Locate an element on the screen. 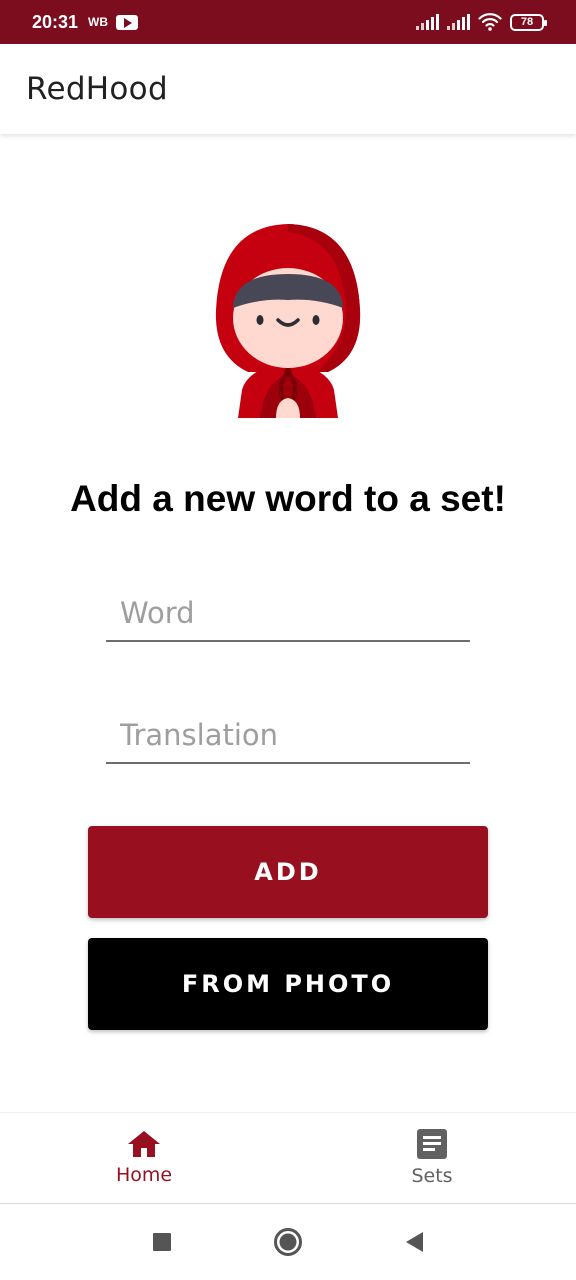 The image size is (576, 1280). nav-item-label: Sets is located at coordinates (432, 1176).